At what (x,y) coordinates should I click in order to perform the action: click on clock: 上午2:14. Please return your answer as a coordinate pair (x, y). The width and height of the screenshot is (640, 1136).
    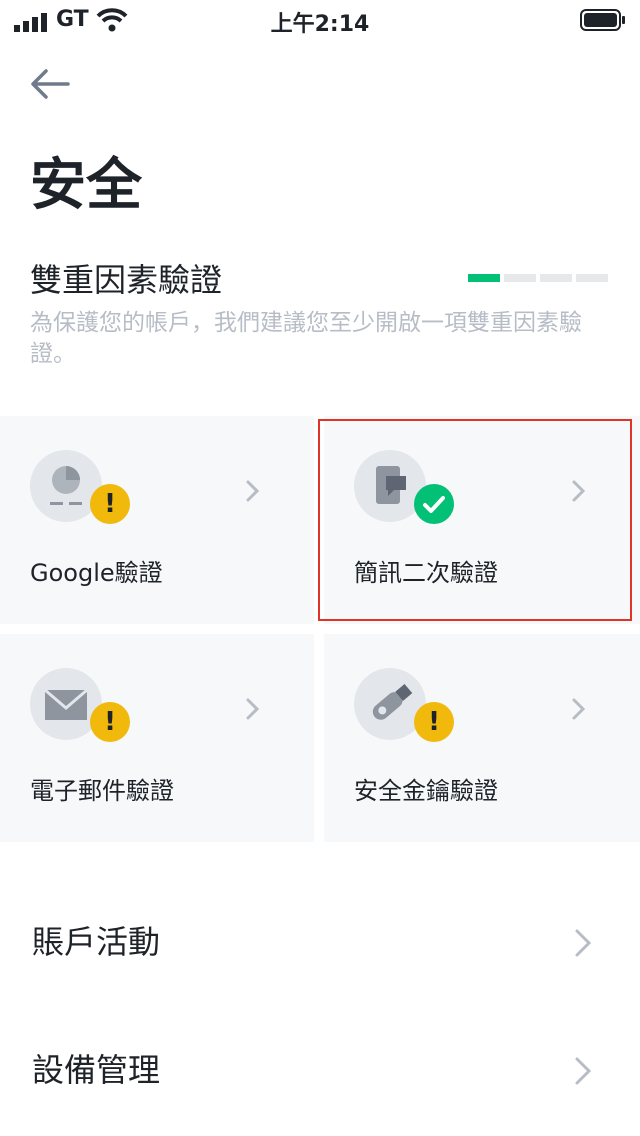
    Looking at the image, I should click on (320, 24).